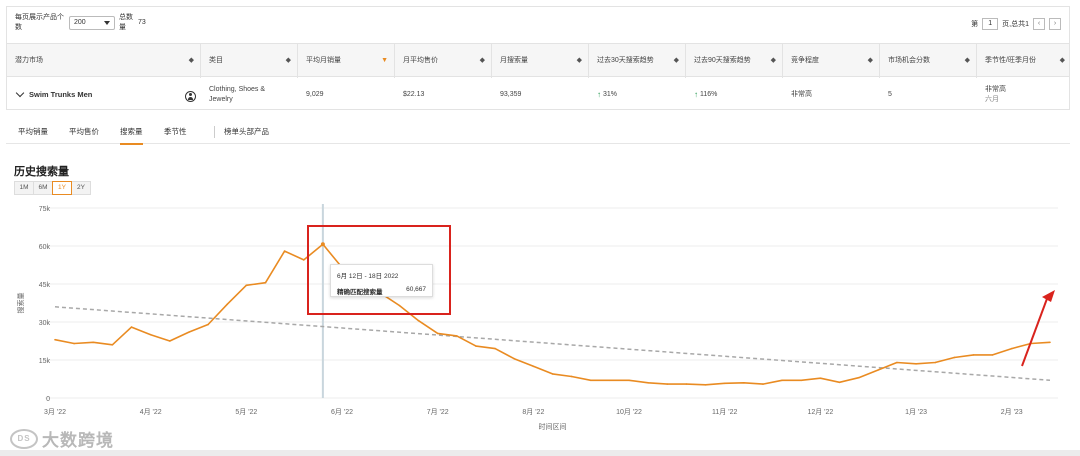 Image resolution: width=1080 pixels, height=456 pixels. What do you see at coordinates (323, 60) in the screenshot?
I see `header-label: 平均月销量` at bounding box center [323, 60].